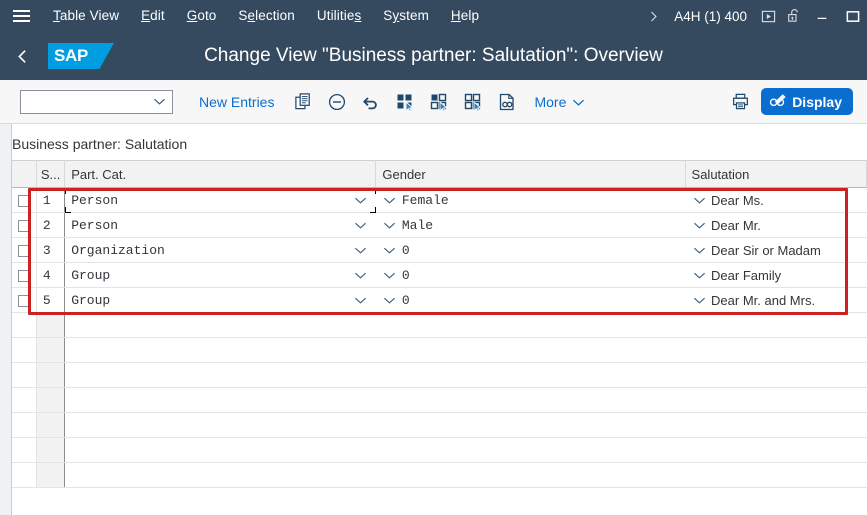  I want to click on table-header-row: S... Part. Cat. Gender Salutation, so click(439, 174).